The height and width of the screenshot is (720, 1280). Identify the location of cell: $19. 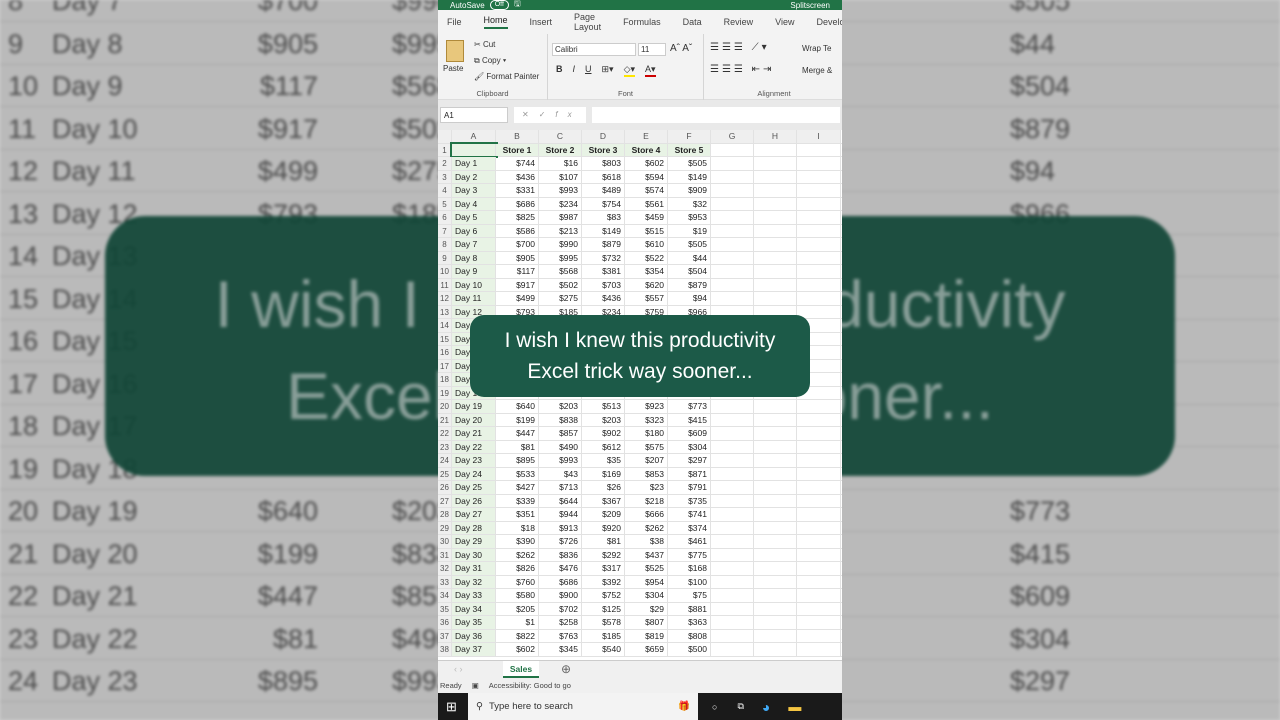
(689, 230).